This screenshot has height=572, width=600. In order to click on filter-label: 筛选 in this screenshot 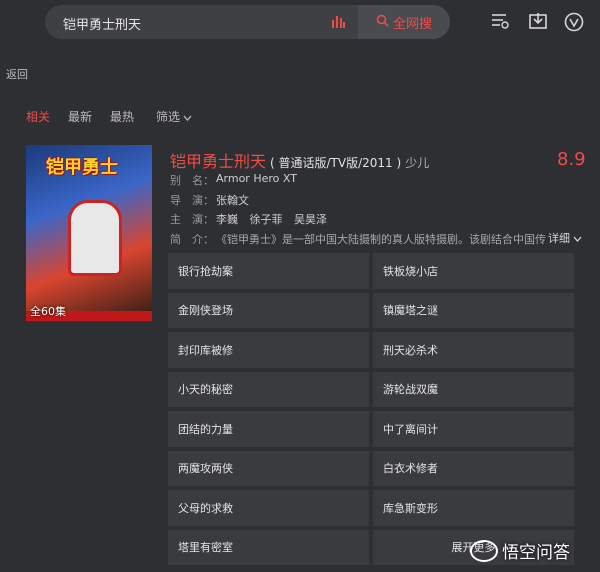, I will do `click(168, 117)`.